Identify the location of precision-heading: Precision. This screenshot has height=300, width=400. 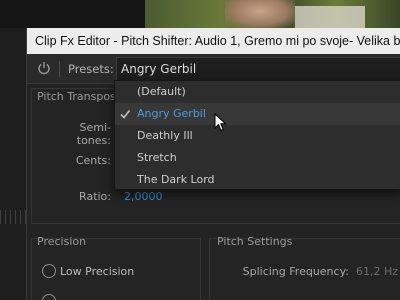
(62, 241).